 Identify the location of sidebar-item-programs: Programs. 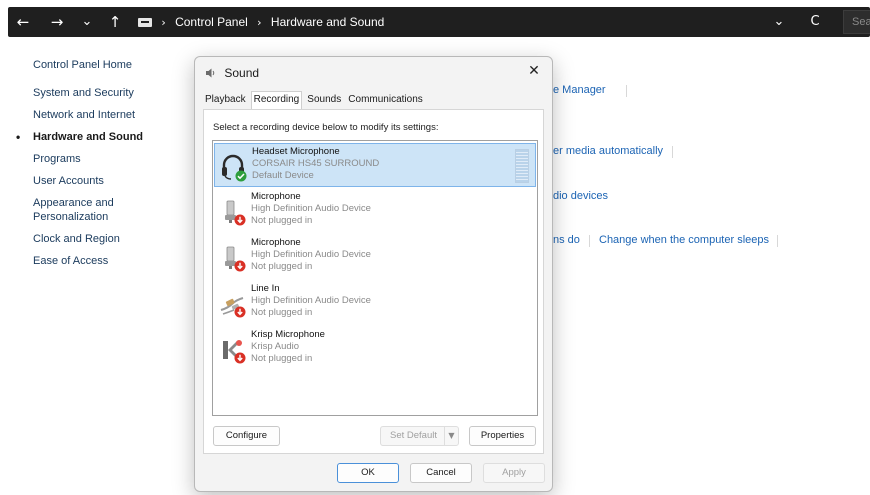
(108, 159).